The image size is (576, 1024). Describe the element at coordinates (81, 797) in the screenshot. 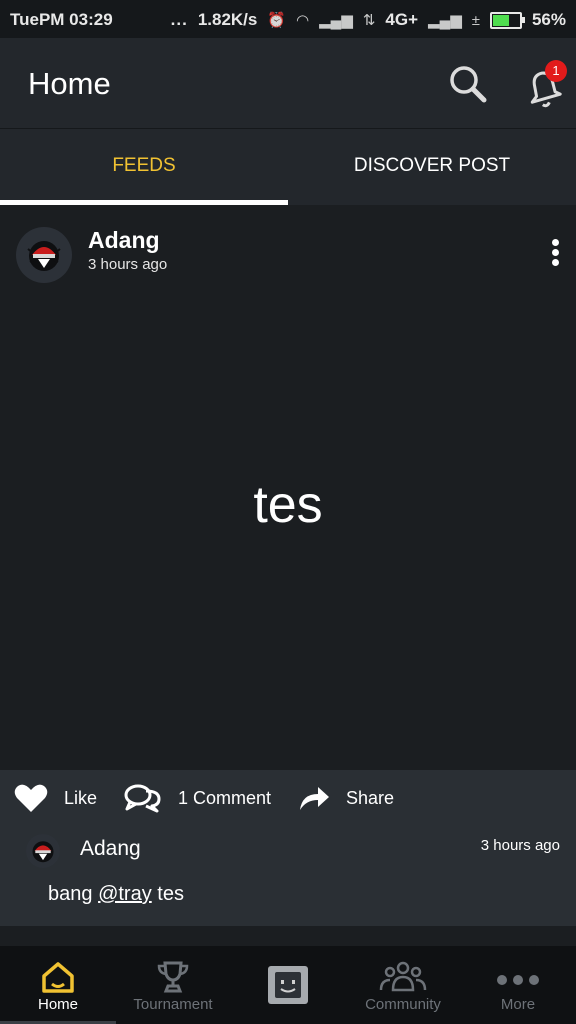

I see `like-label: Like` at that location.